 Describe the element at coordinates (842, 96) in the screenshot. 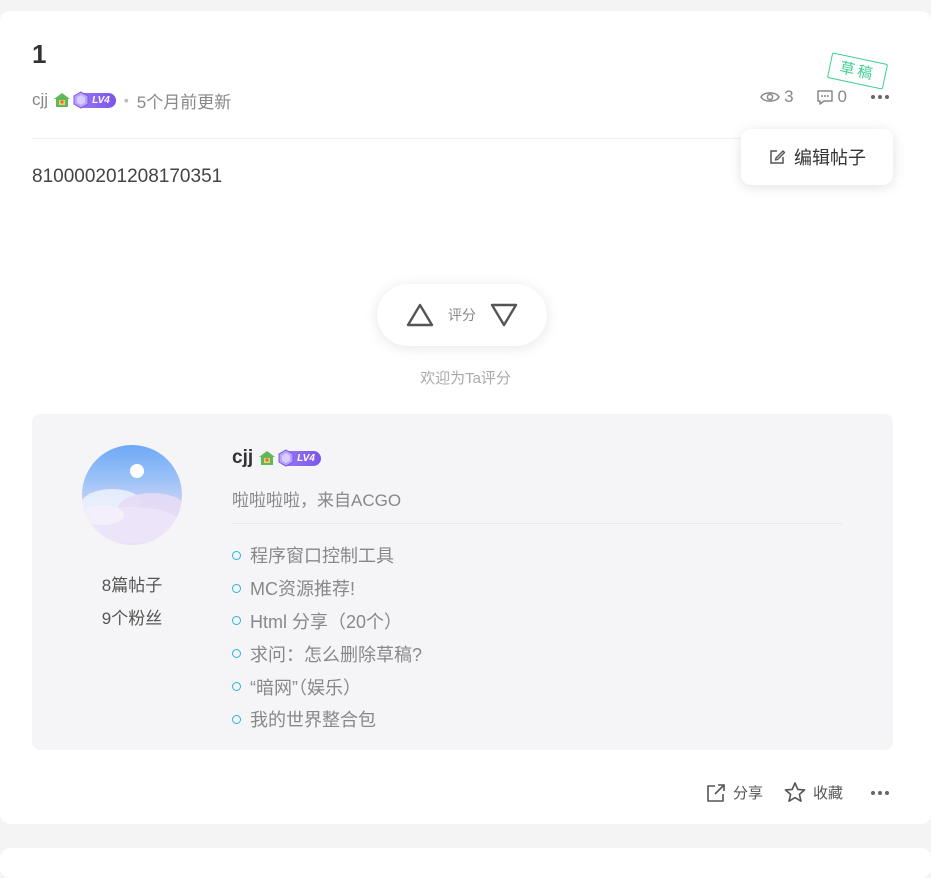

I see `comments-count: 0` at that location.